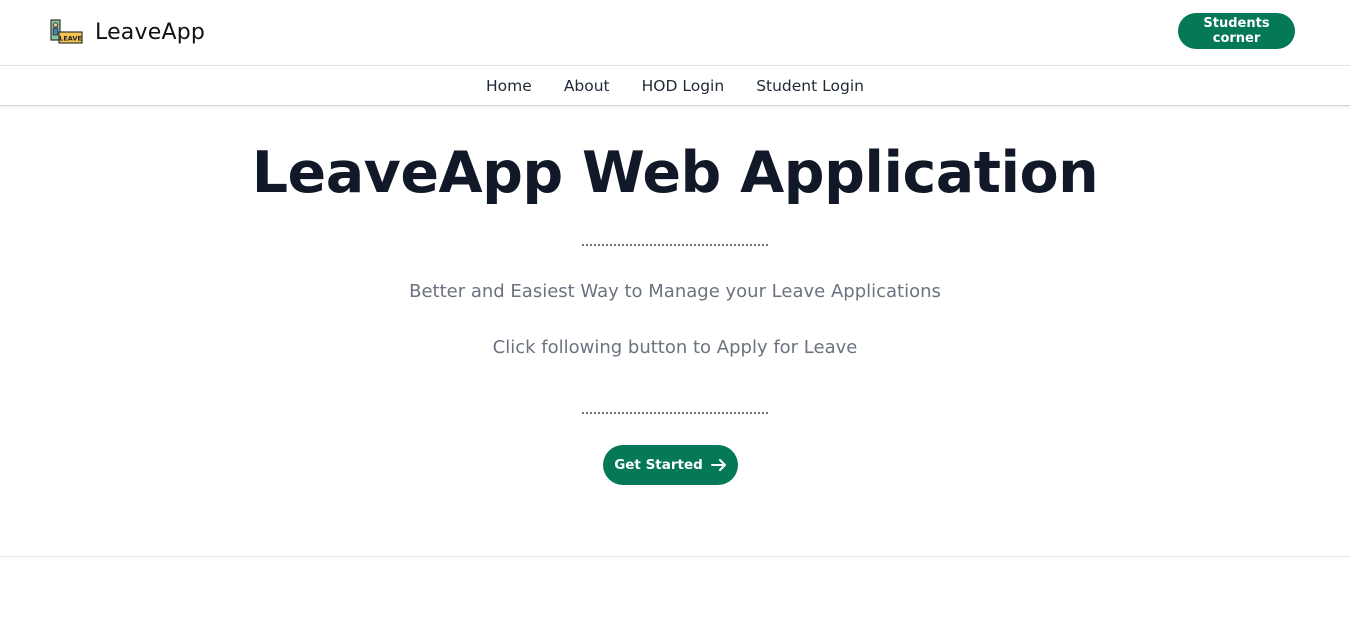  Describe the element at coordinates (675, 413) in the screenshot. I see `dotted-divider-bottom` at that location.